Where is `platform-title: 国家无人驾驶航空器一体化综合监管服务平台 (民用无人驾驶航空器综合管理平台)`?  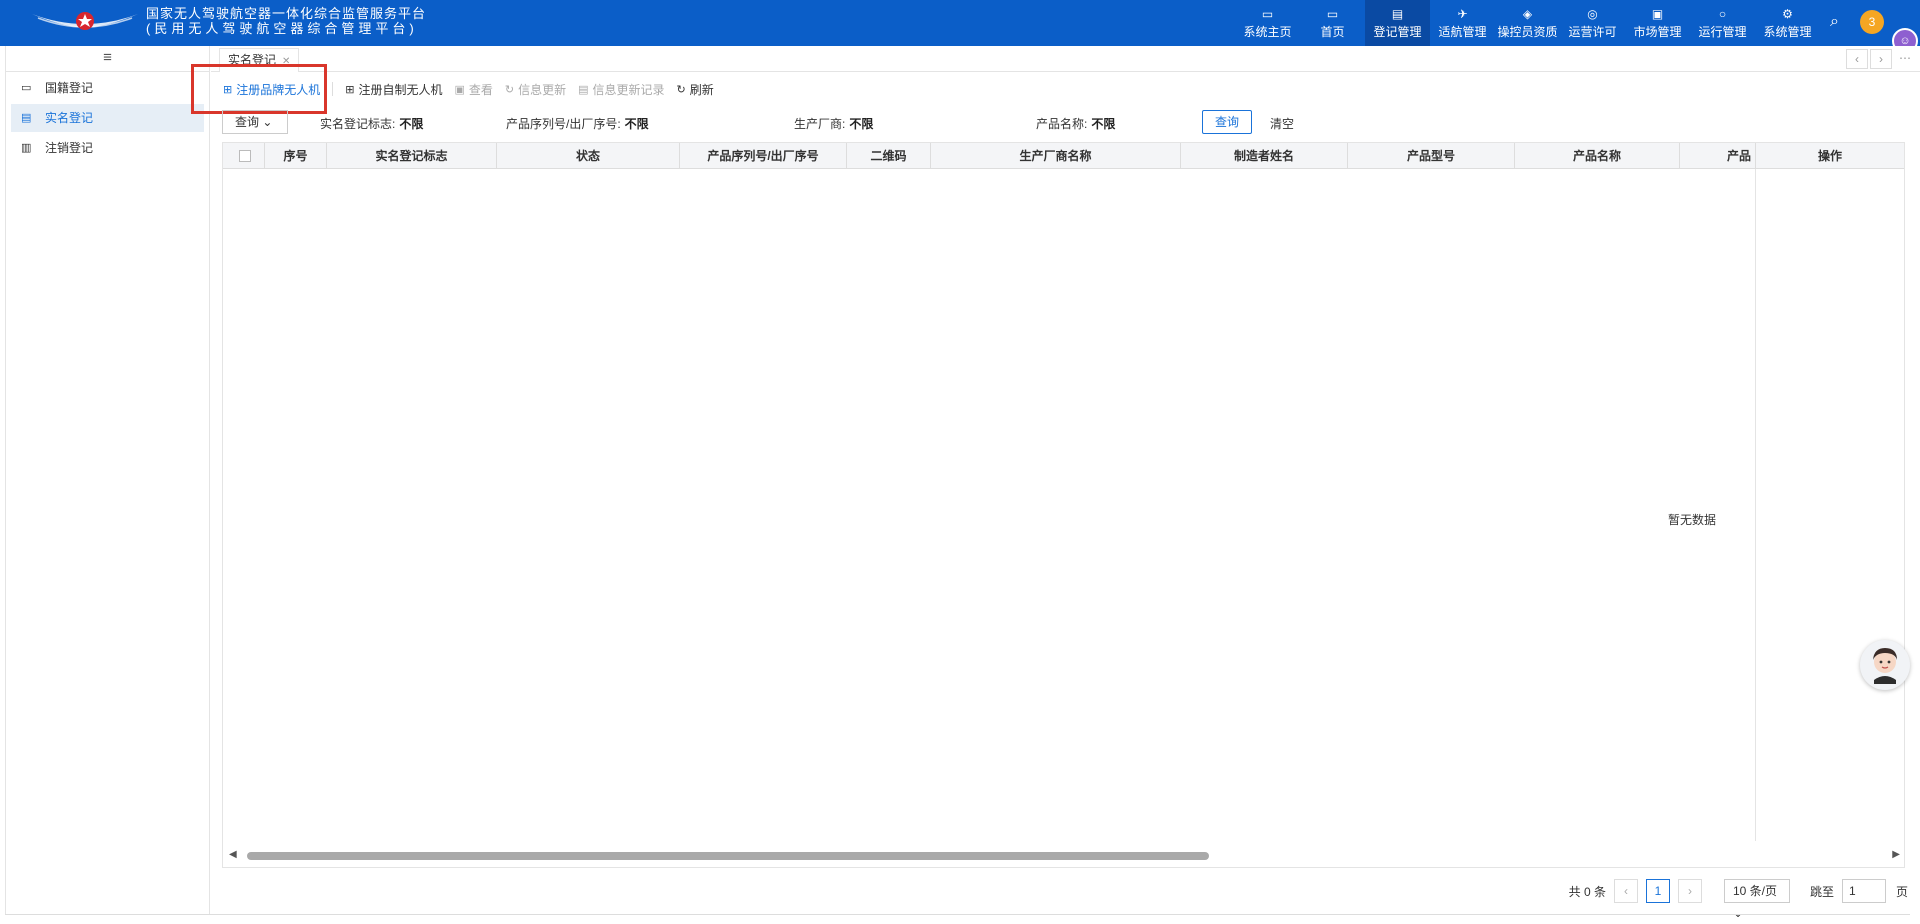 platform-title: 国家无人驾驶航空器一体化综合监管服务平台 (民用无人驾驶航空器综合管理平台) is located at coordinates (286, 21).